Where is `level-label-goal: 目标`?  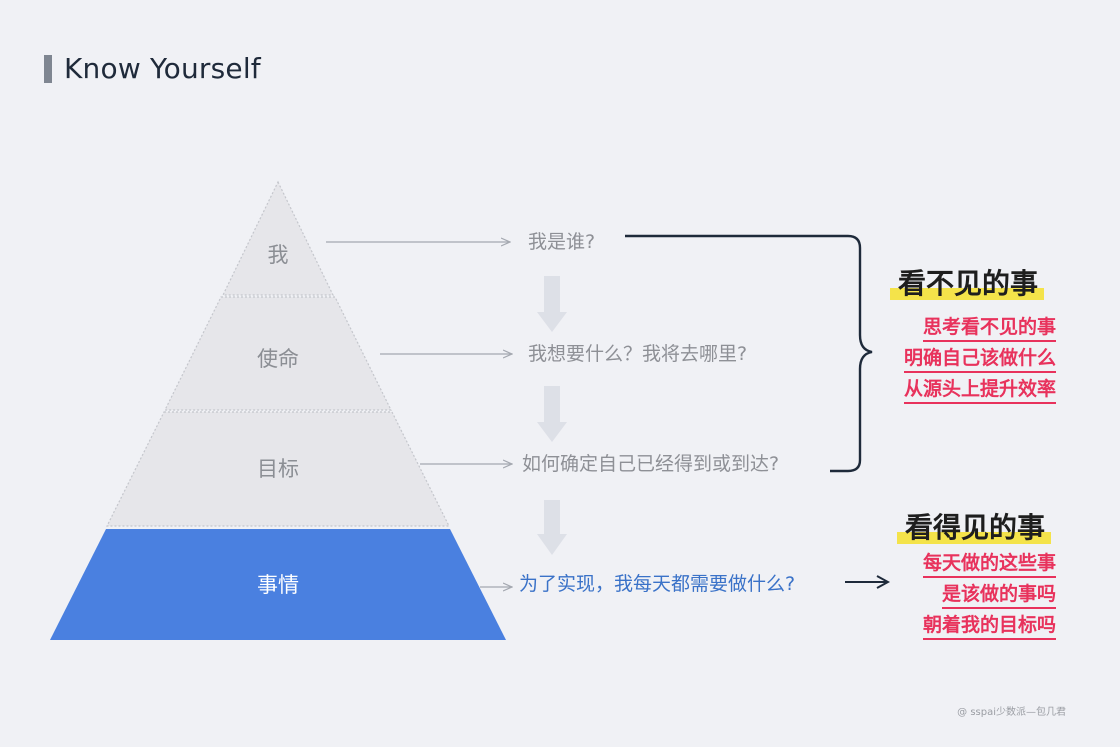
level-label-goal: 目标 is located at coordinates (278, 469).